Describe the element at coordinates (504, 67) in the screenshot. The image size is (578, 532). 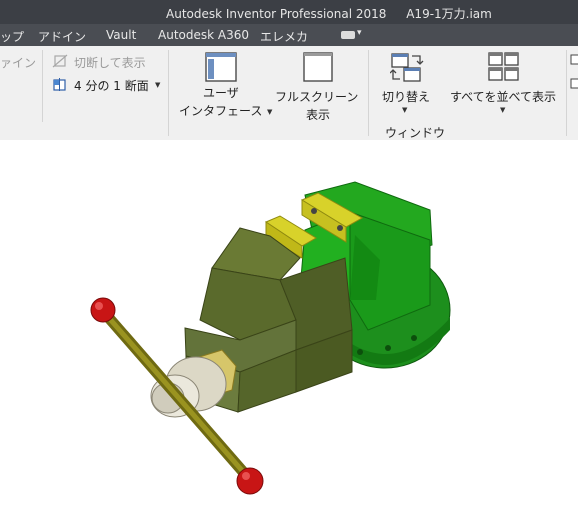
I see `arrange-all-icon` at that location.